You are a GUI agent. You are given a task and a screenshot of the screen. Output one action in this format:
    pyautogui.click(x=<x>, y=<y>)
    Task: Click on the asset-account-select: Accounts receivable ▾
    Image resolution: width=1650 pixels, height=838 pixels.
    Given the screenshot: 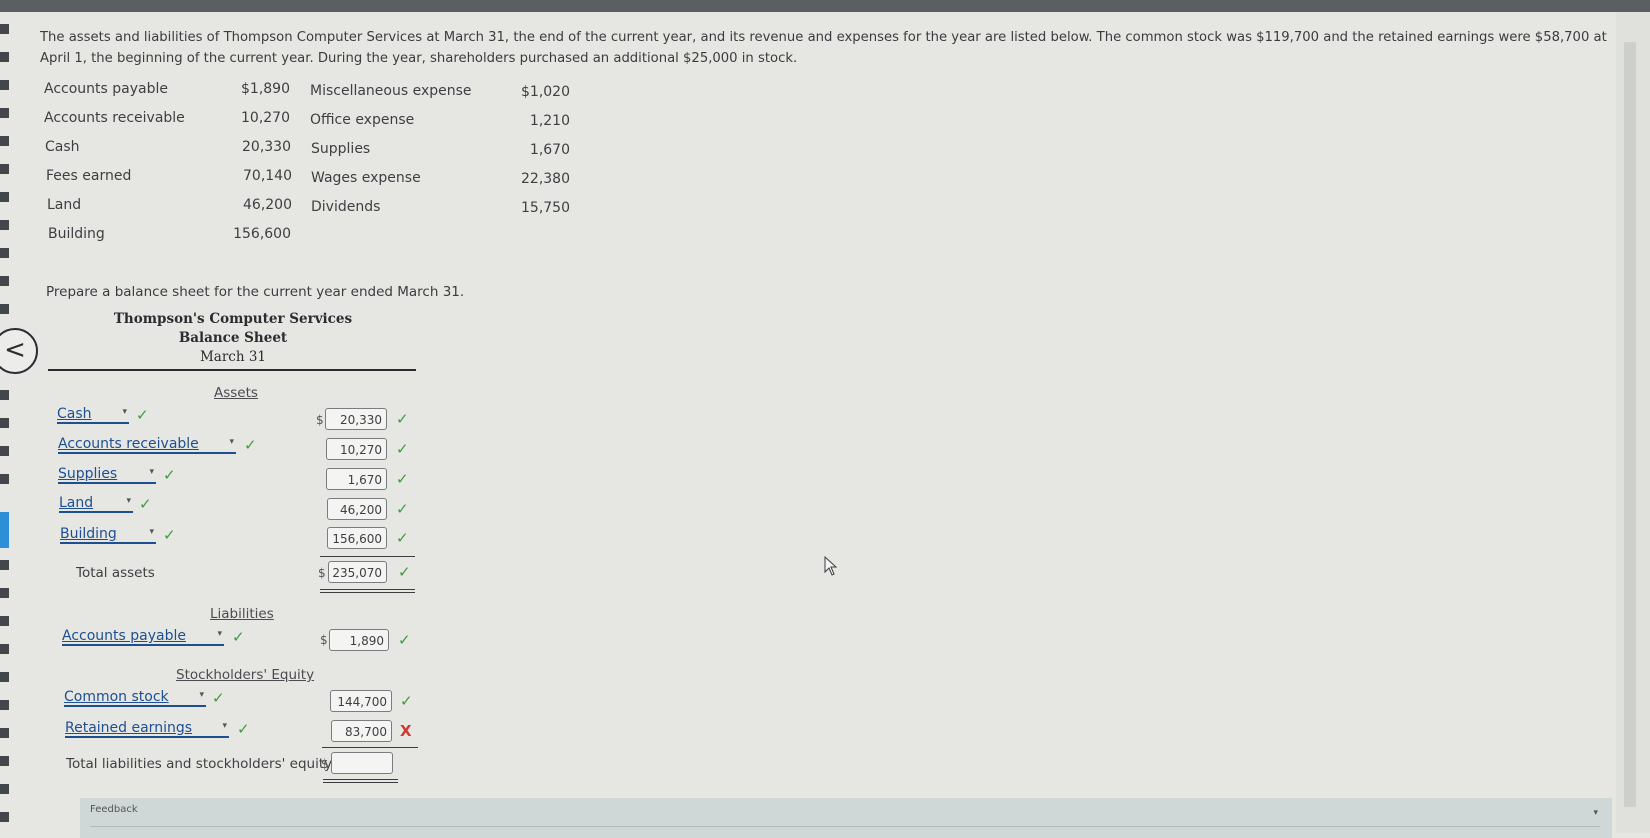 What is the action you would take?
    pyautogui.click(x=147, y=445)
    